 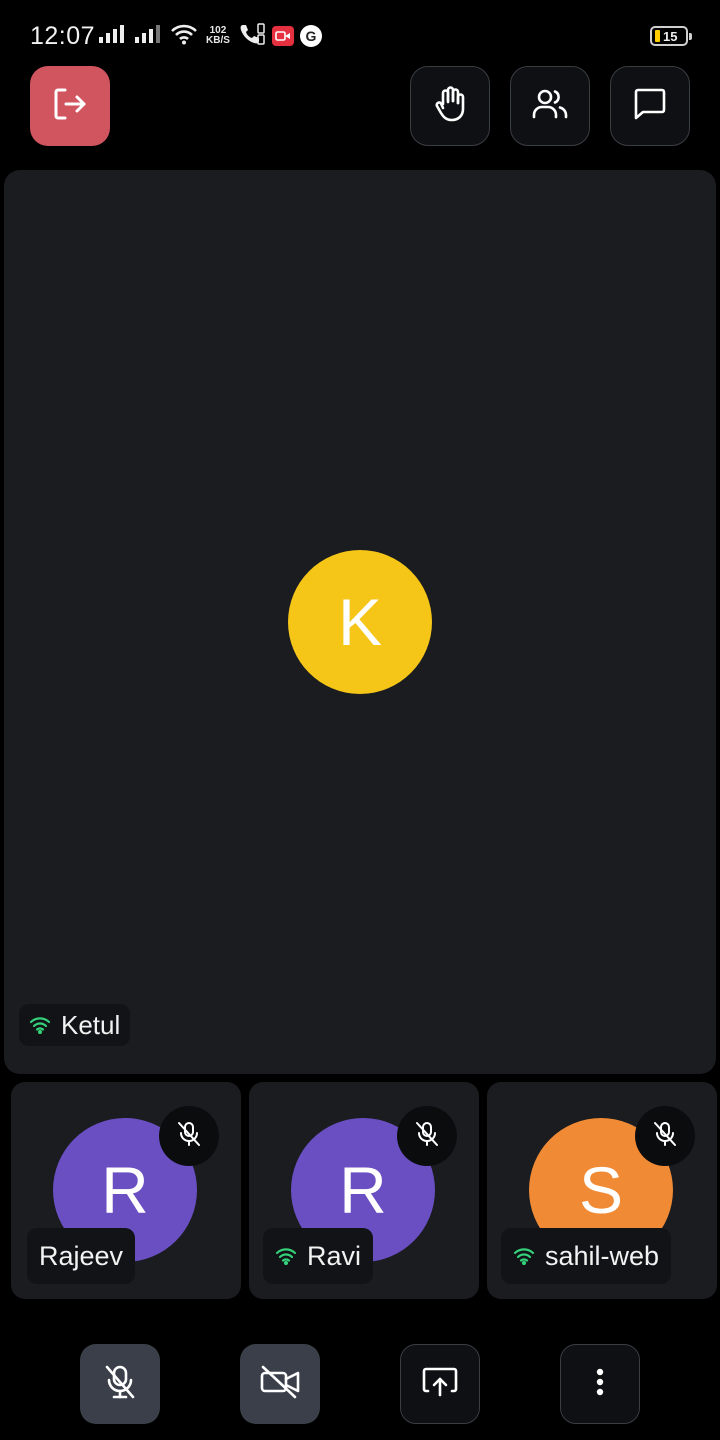 I want to click on more-vertical-icon, so click(x=600, y=1384).